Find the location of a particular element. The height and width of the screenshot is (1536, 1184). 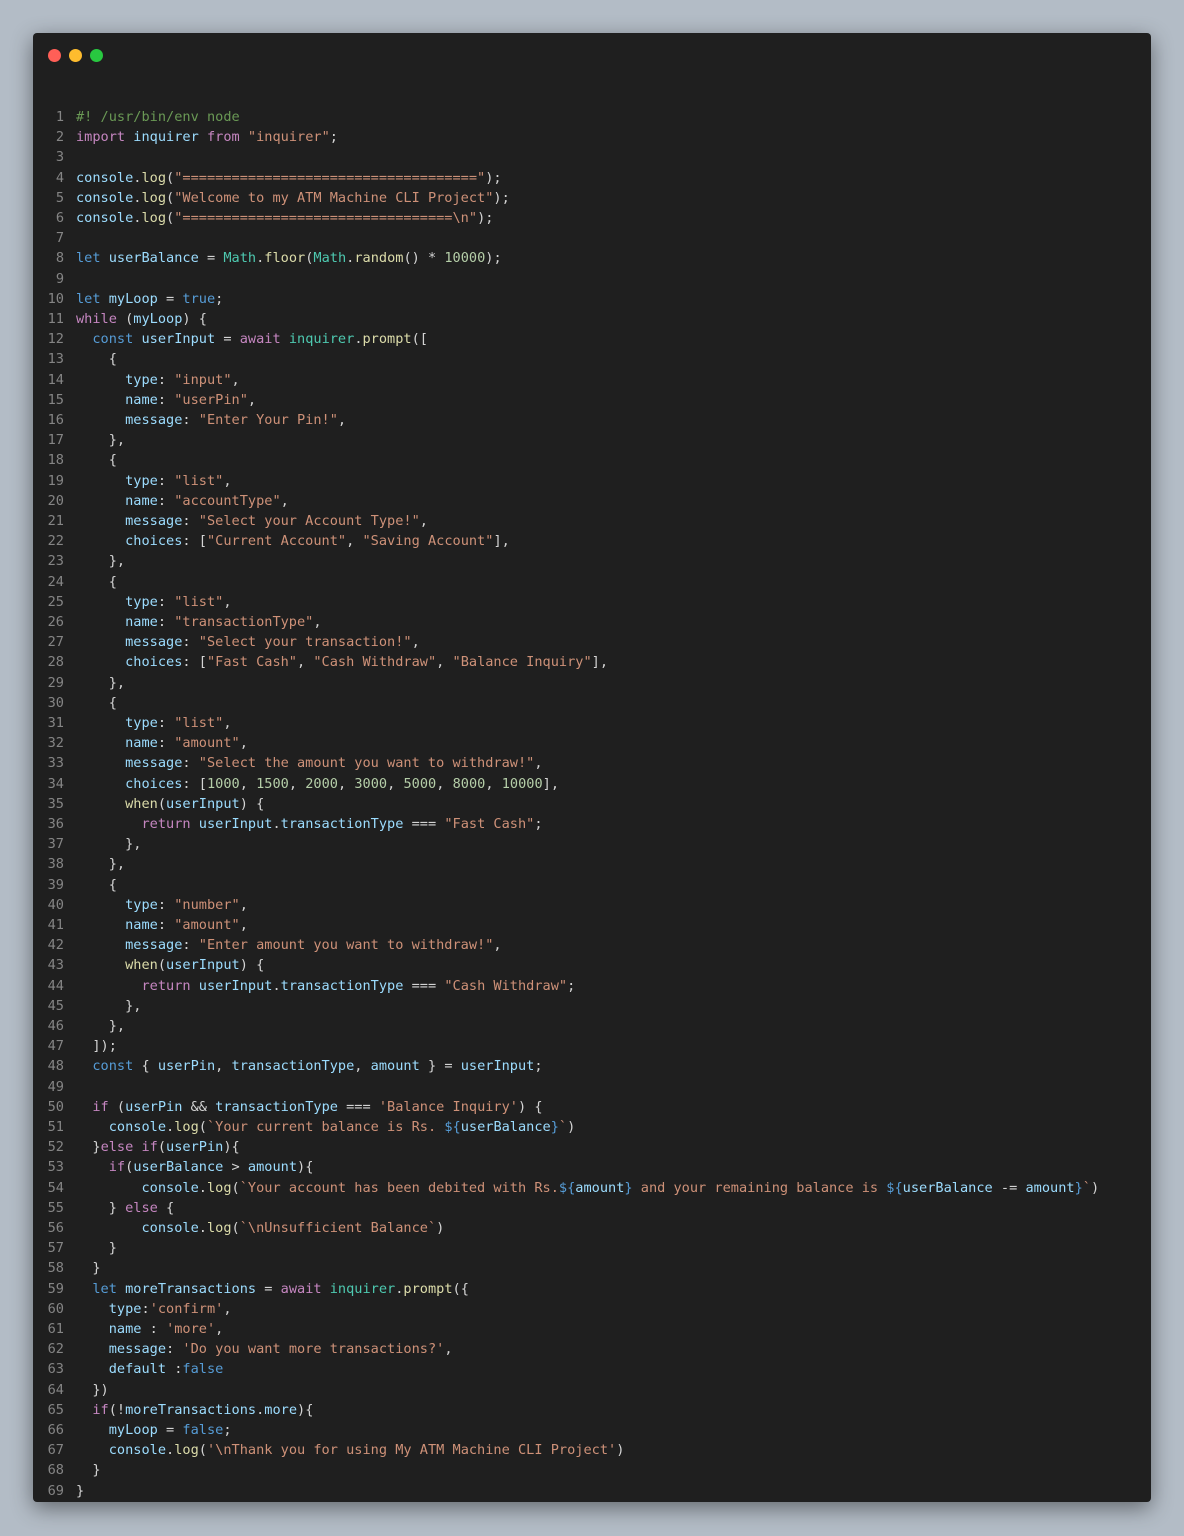

line-number: 17 is located at coordinates (55, 440).